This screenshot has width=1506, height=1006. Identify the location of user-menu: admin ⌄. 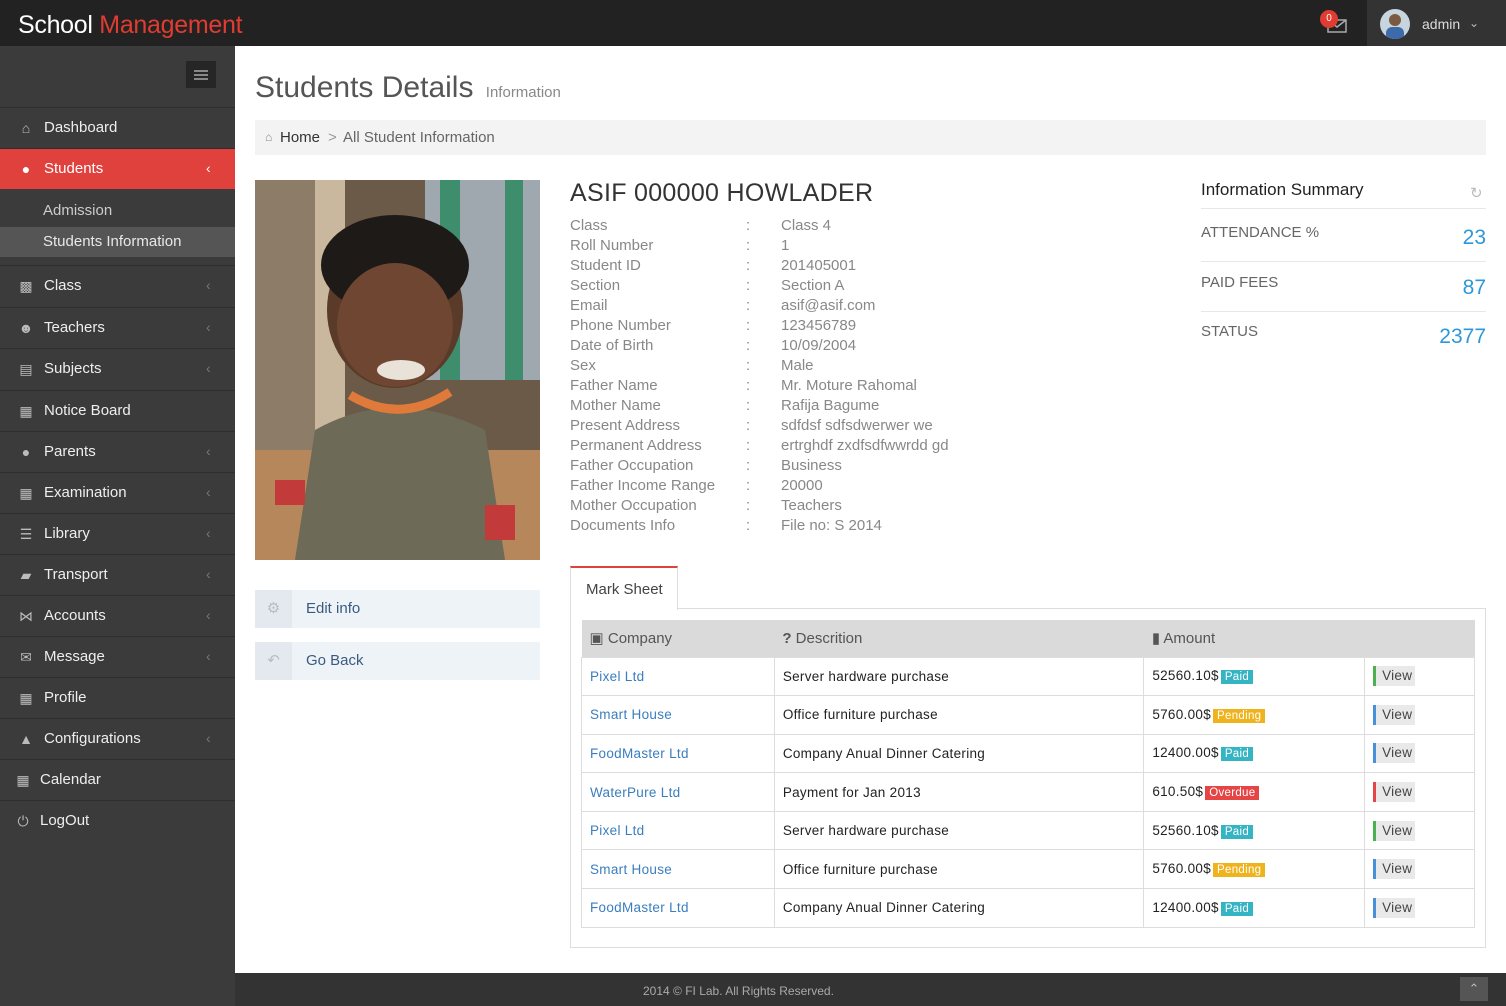
(1436, 23).